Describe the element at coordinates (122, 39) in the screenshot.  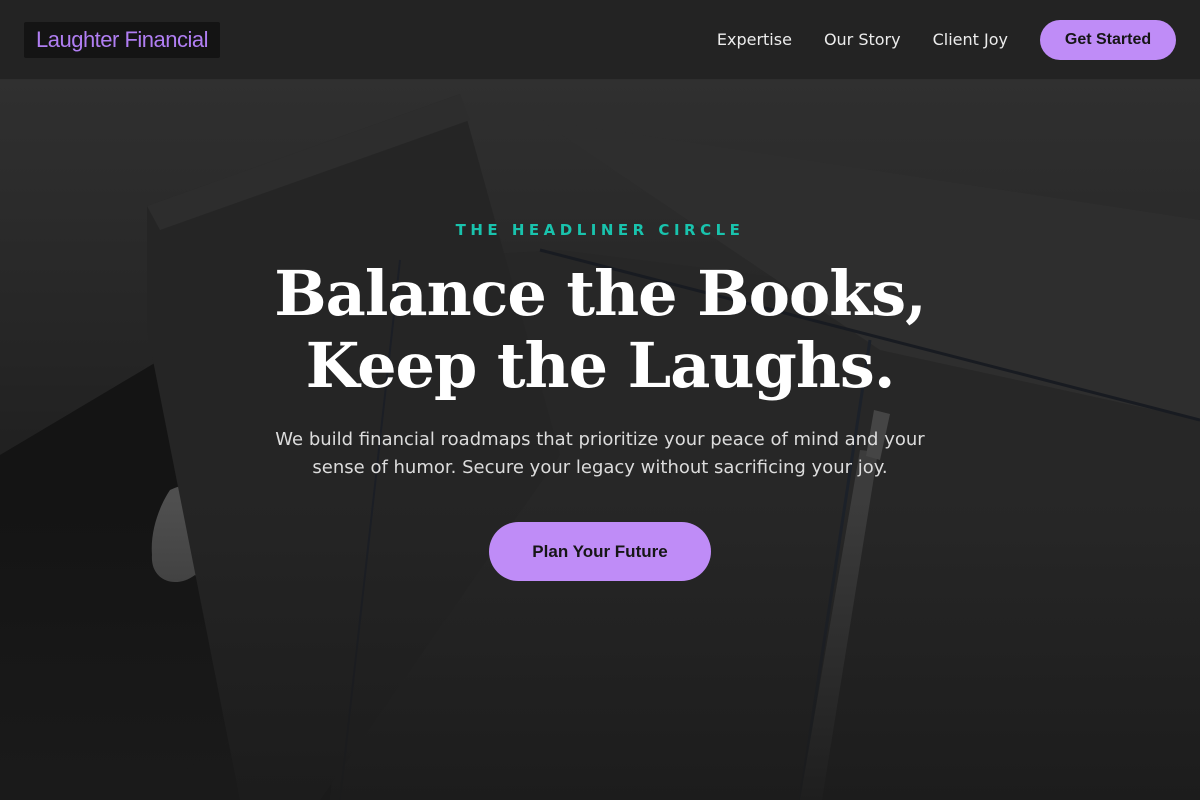
I see `brand-logo: Laughter Financial` at that location.